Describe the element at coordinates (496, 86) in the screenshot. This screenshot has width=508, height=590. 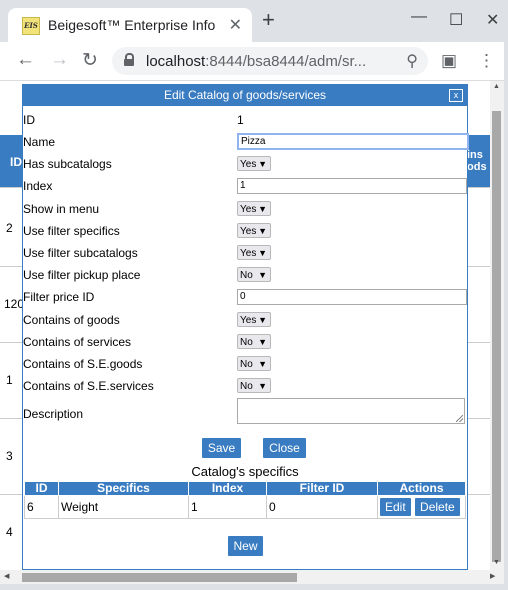
I see `scroll-up-icon: ▲` at that location.